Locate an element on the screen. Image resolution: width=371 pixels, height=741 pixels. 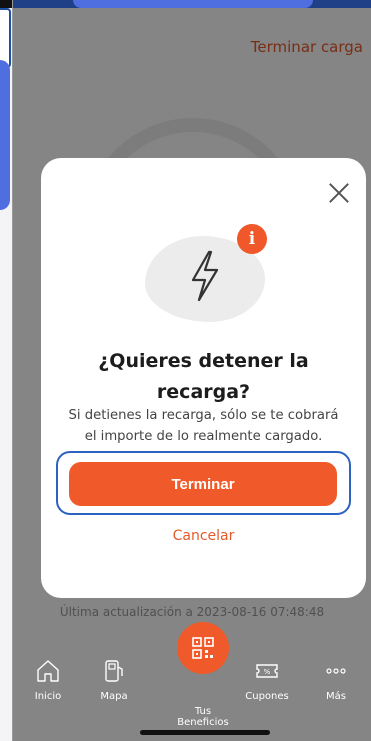
coupon-icon: % is located at coordinates (267, 671).